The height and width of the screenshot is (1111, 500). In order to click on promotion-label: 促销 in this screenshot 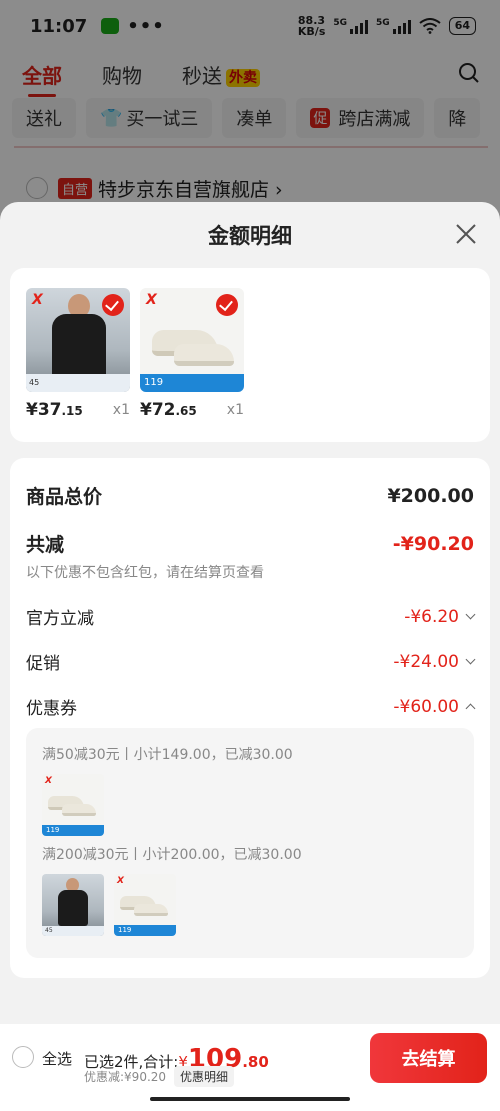, I will do `click(43, 664)`.